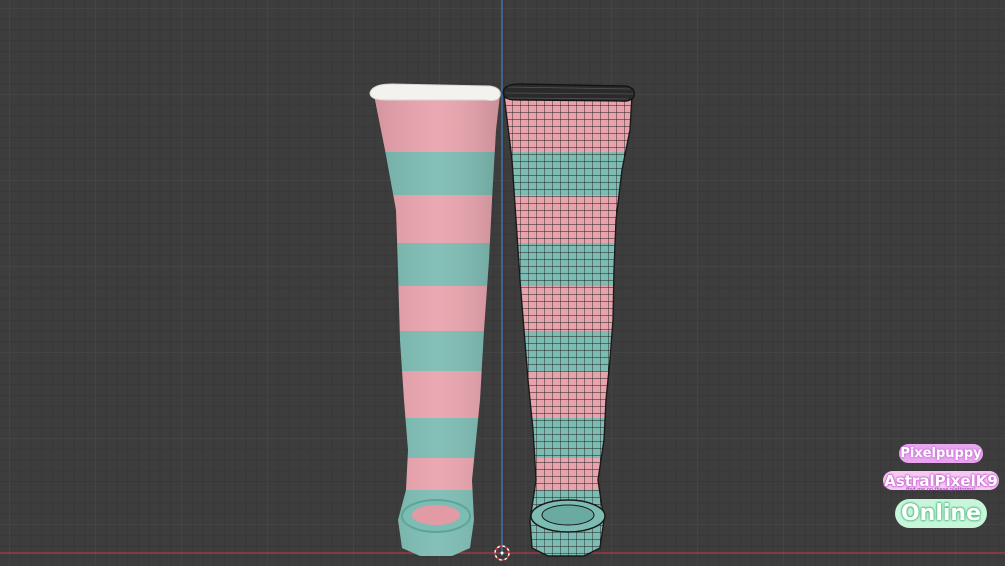 The width and height of the screenshot is (1005, 566). I want to click on left-stocking, so click(437, 321).